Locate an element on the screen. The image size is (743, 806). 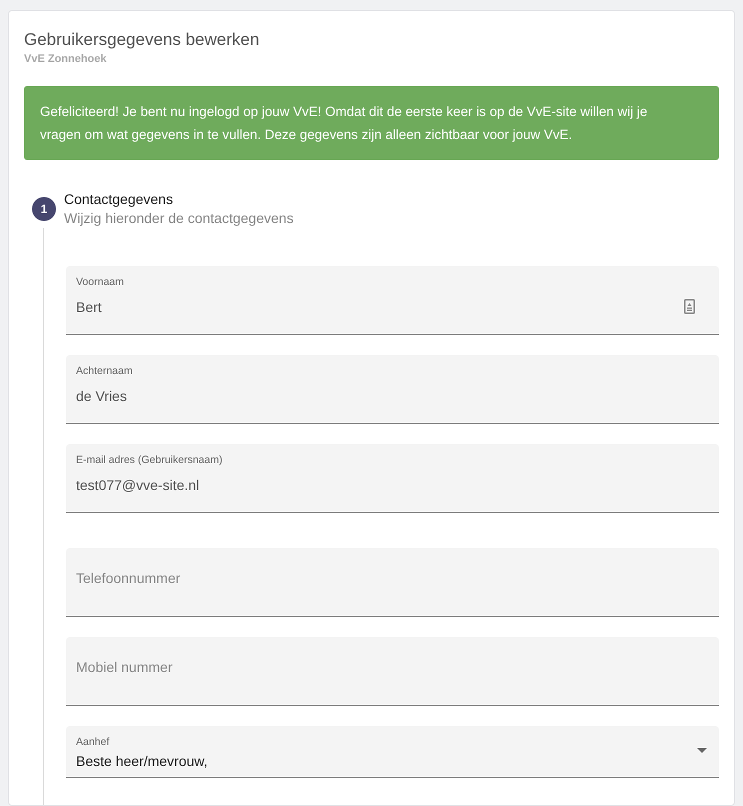
text-field: Telefoonnummer is located at coordinates (392, 582).